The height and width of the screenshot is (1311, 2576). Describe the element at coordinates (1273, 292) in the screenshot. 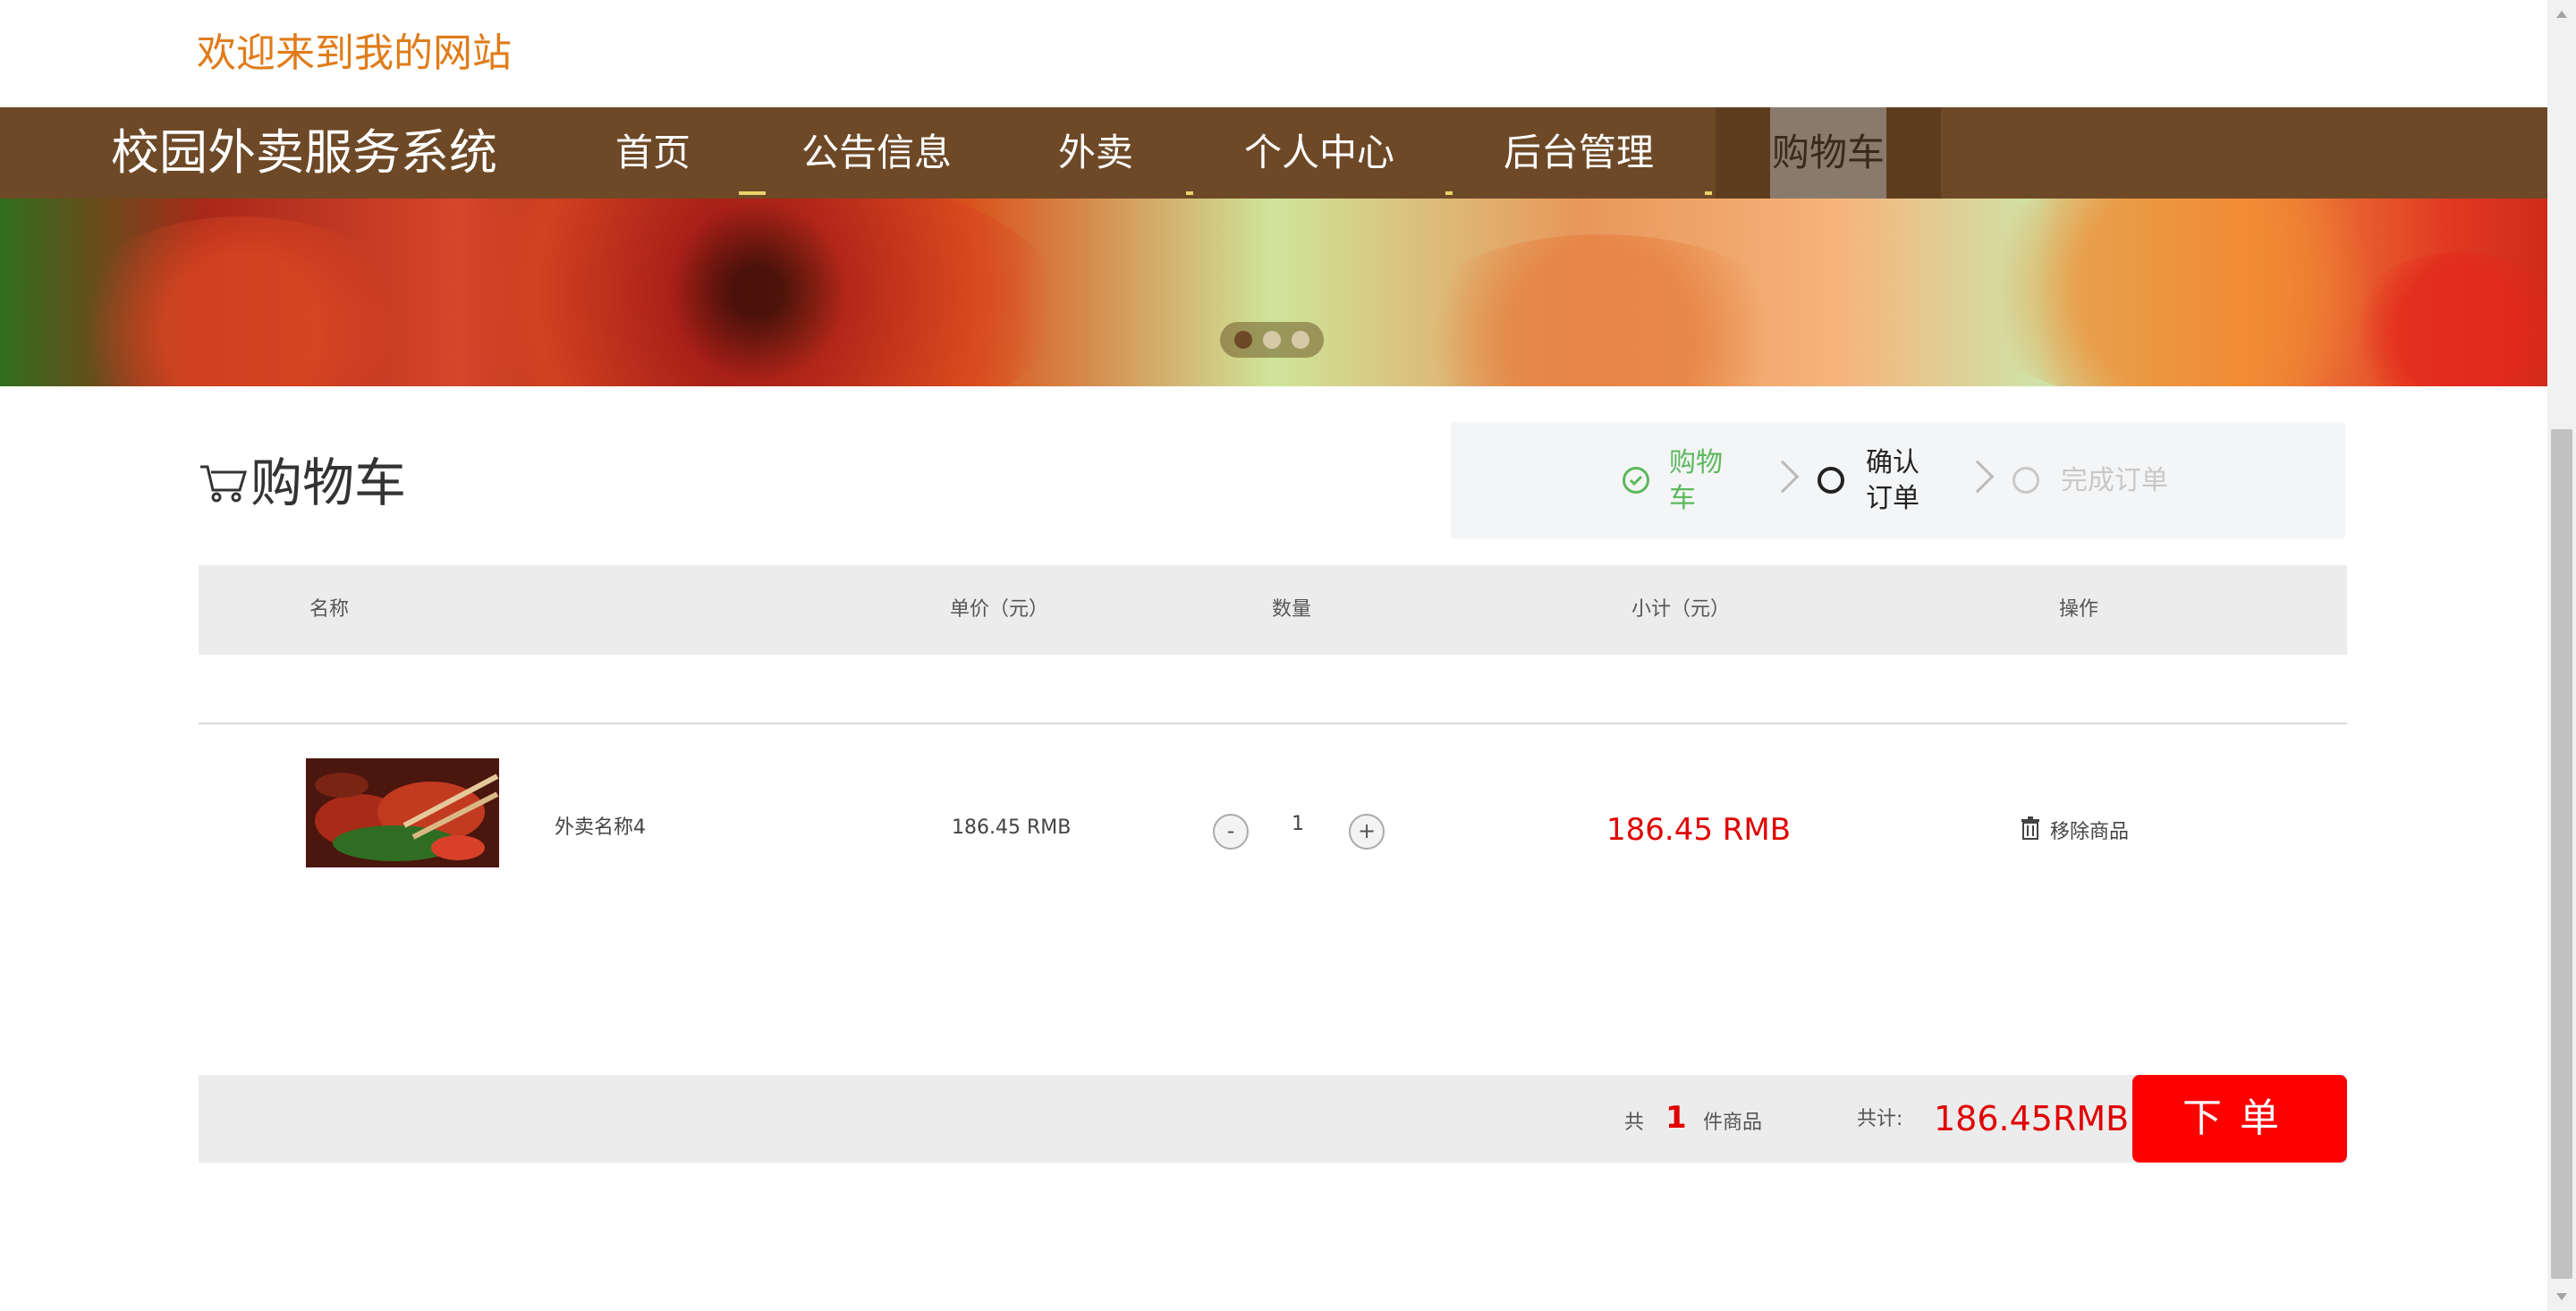

I see `hero-banner` at that location.